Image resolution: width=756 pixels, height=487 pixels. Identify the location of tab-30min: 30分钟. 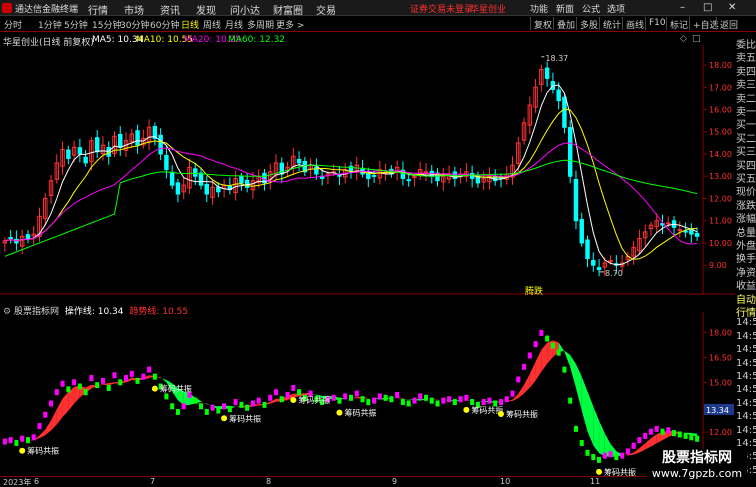
(134, 24).